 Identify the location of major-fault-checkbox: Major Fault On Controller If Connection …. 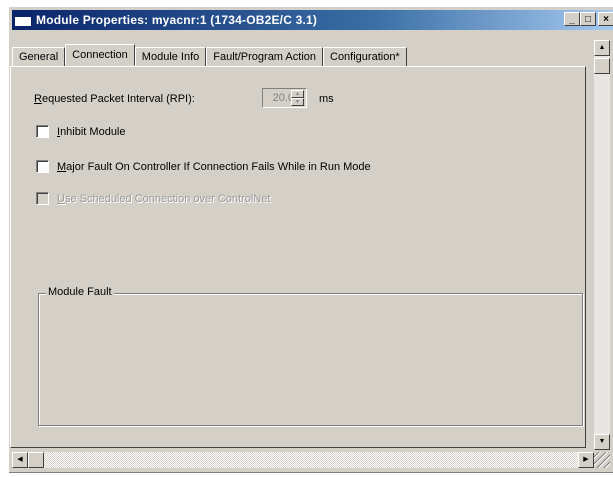
(203, 166).